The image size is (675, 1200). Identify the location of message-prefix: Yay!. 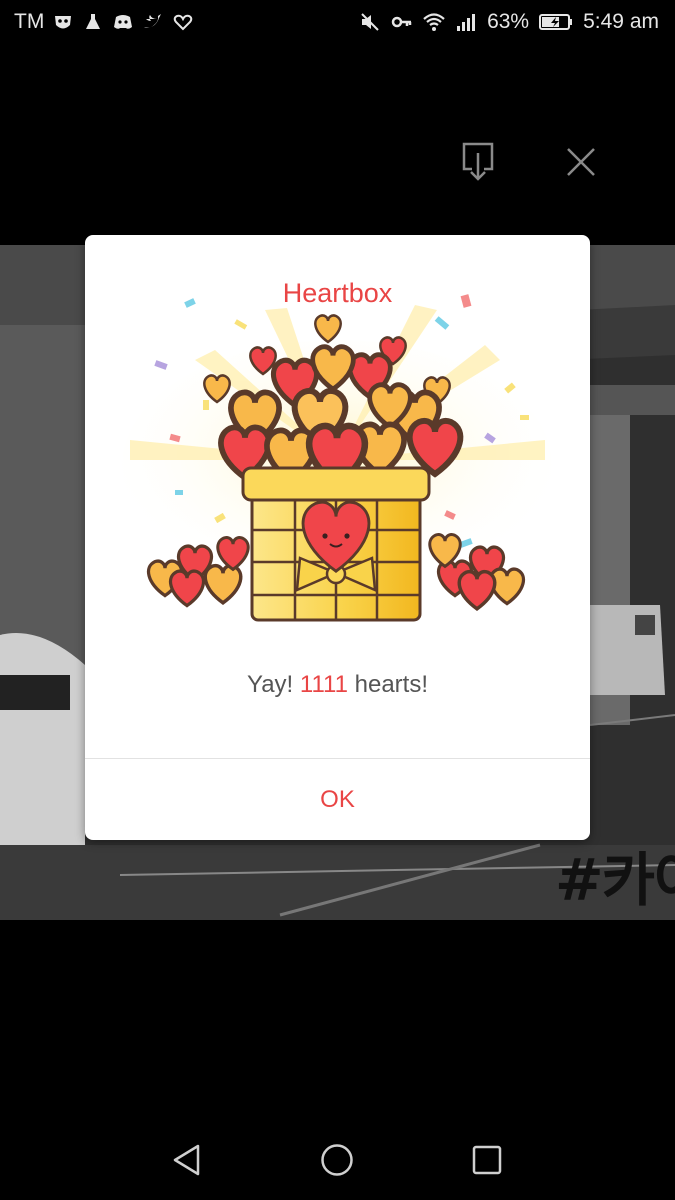
(273, 684).